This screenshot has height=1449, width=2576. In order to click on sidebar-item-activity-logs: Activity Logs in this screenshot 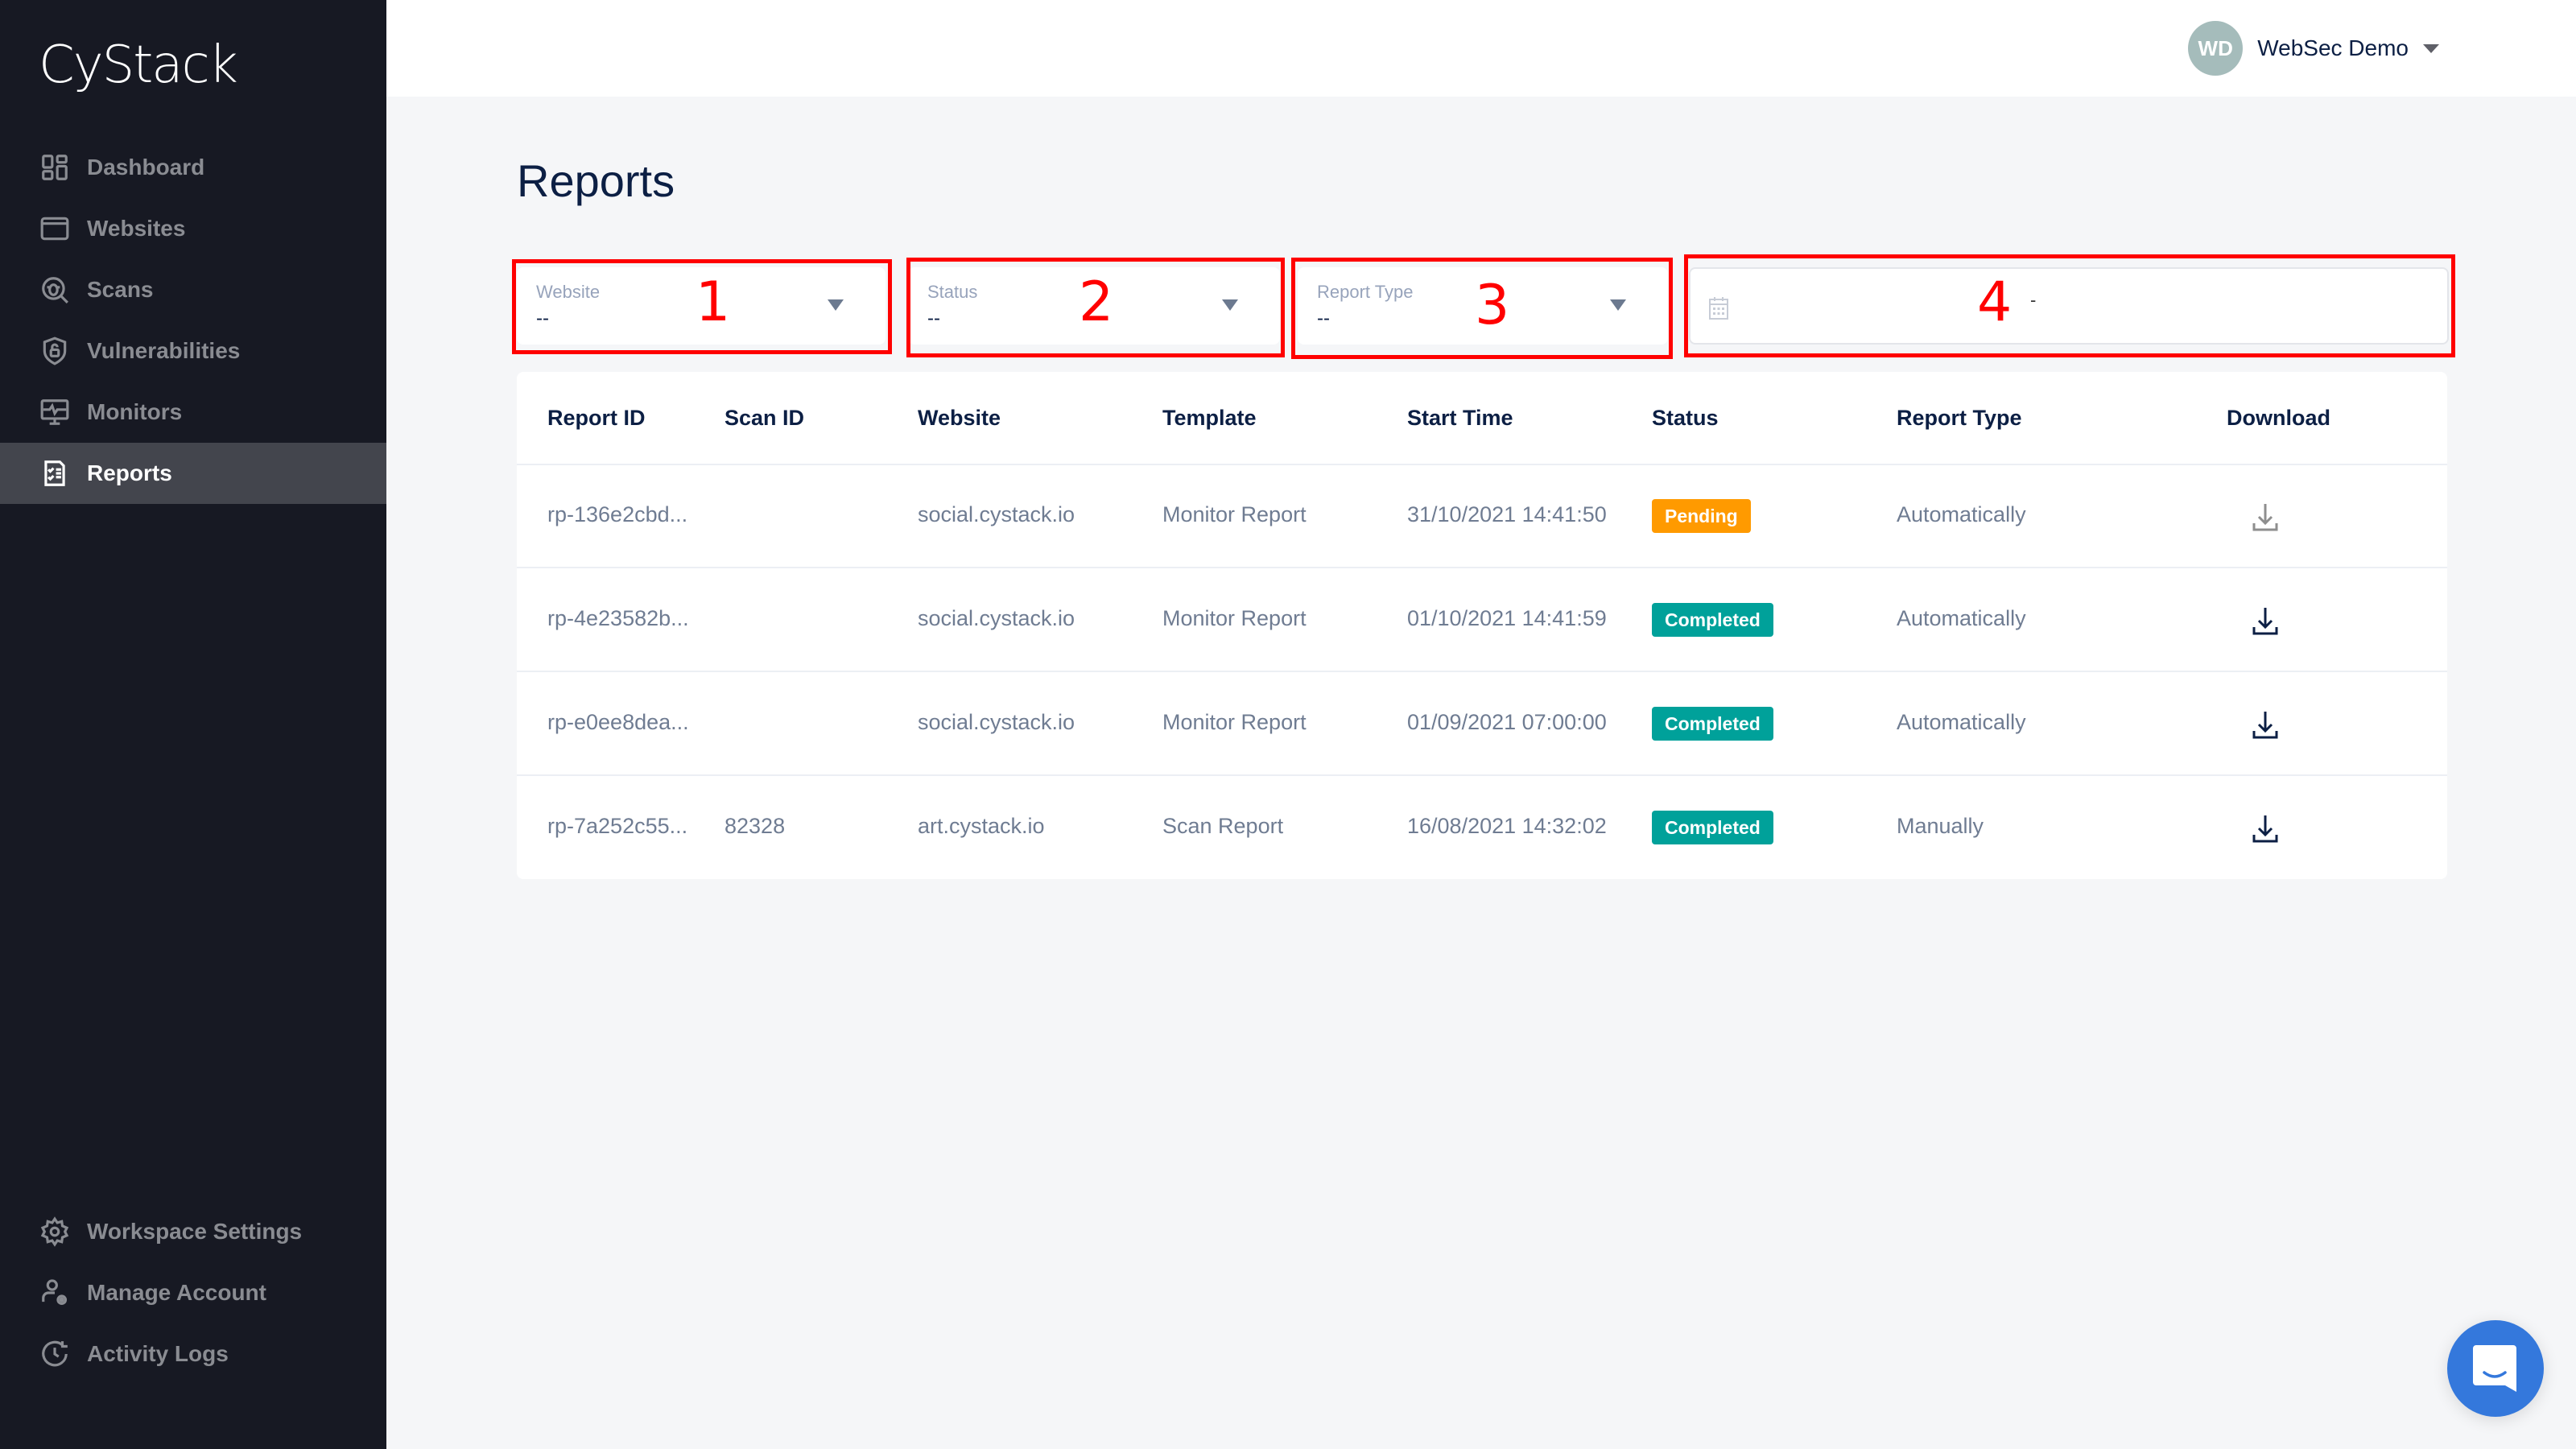, I will do `click(193, 1354)`.